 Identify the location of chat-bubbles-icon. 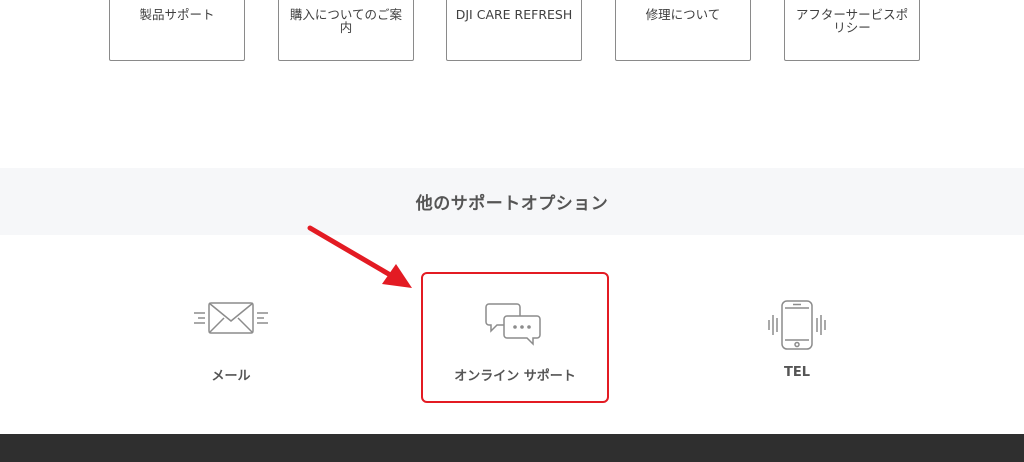
(515, 325).